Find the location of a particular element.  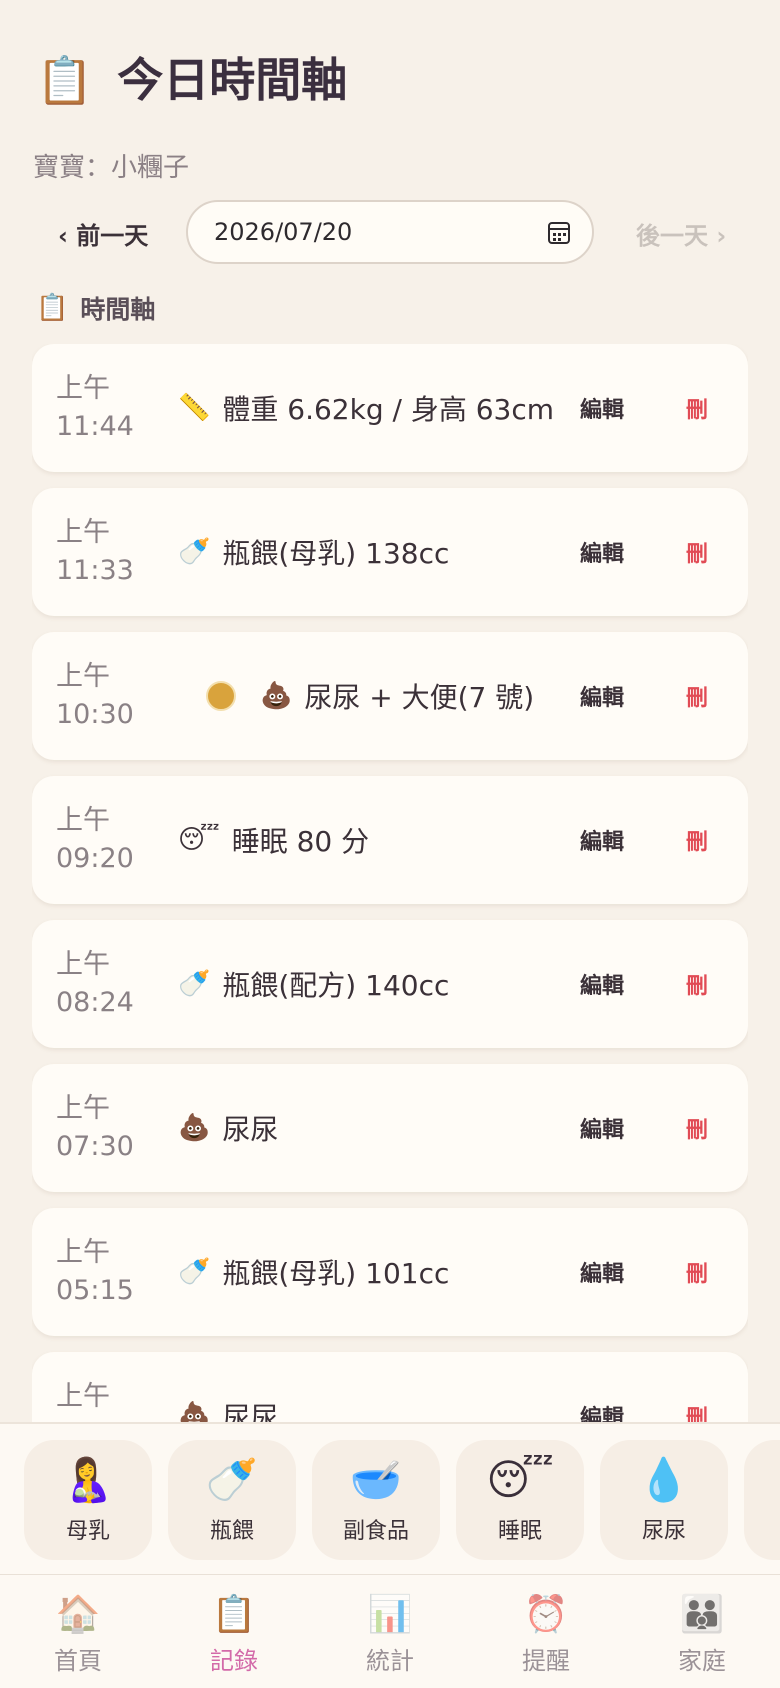

nav-stats: 📊 統計 is located at coordinates (390, 1634).